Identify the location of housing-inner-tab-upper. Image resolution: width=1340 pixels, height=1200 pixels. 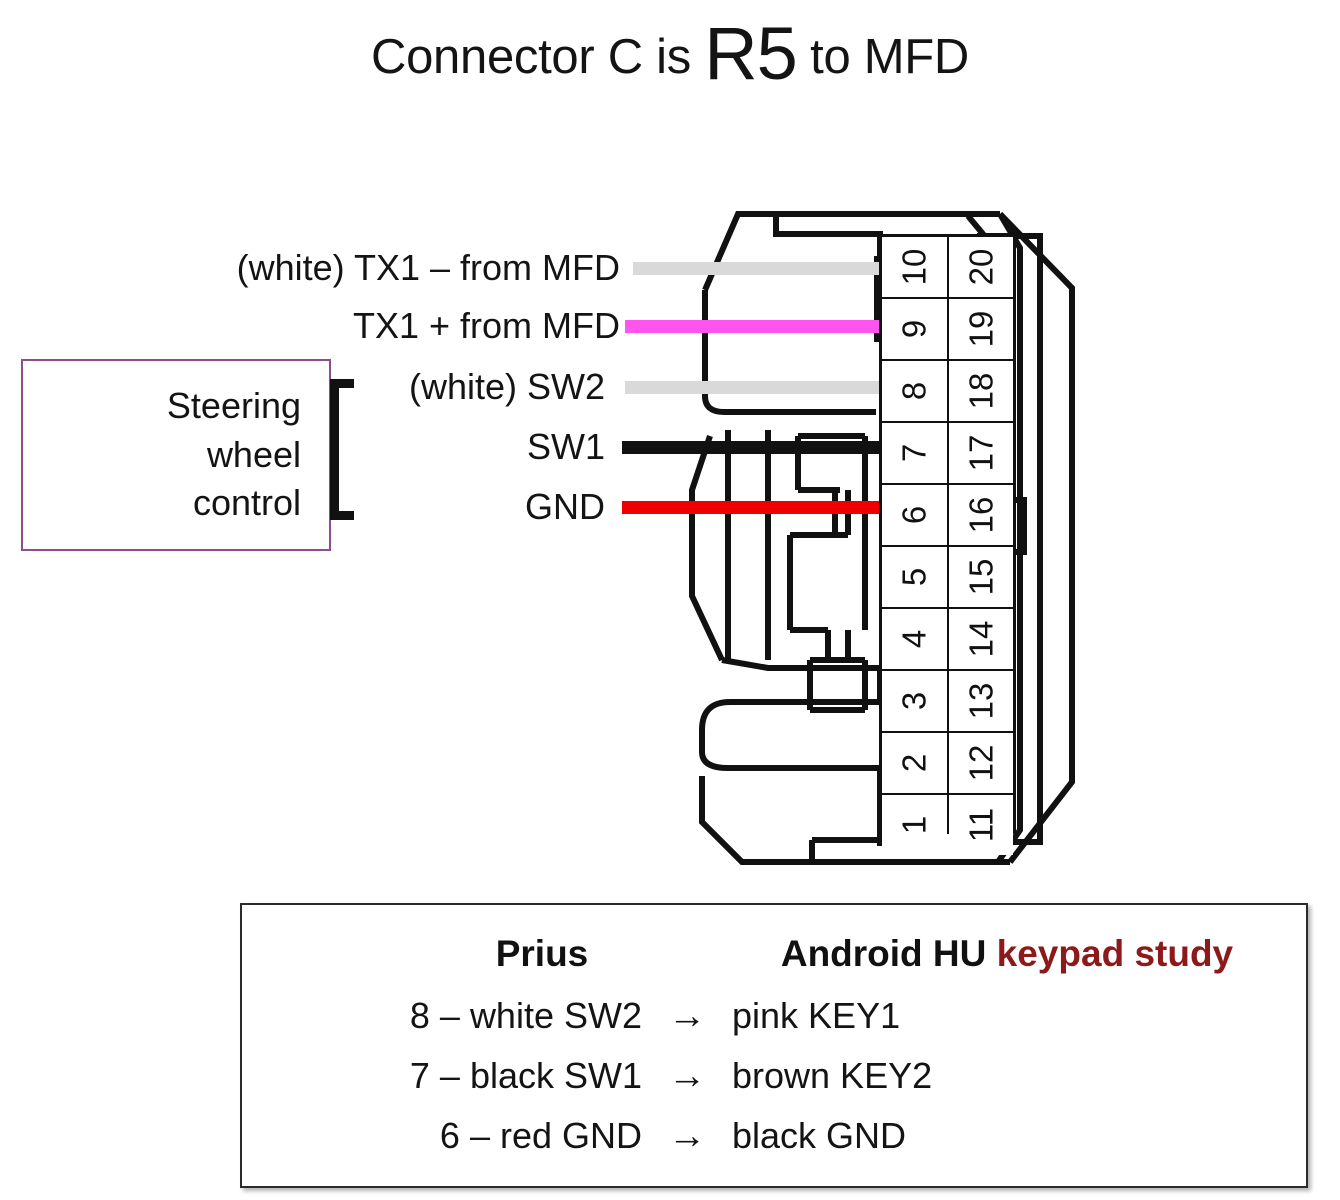
(828, 250).